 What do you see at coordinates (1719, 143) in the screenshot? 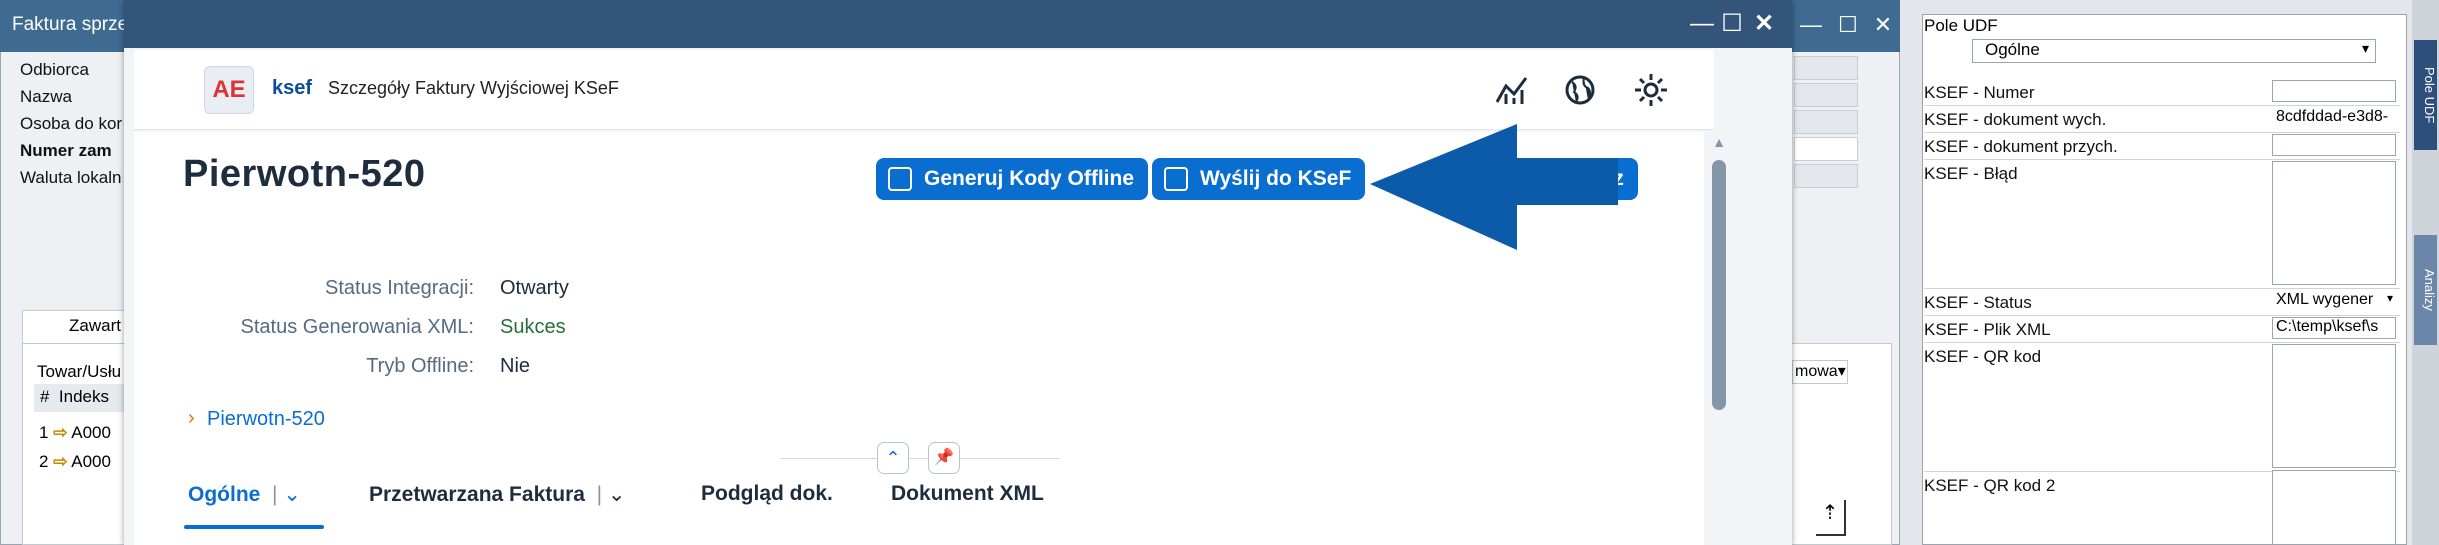
I see `scroll-up-arrow: ▲` at bounding box center [1719, 143].